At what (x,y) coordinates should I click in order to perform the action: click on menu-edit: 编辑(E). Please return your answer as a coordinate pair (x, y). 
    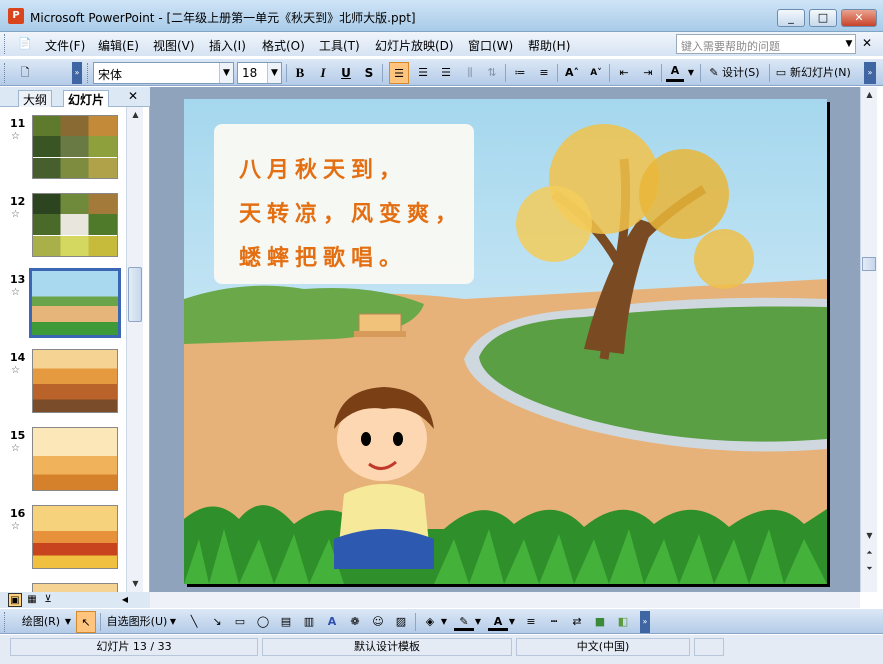
    Looking at the image, I should click on (118, 45).